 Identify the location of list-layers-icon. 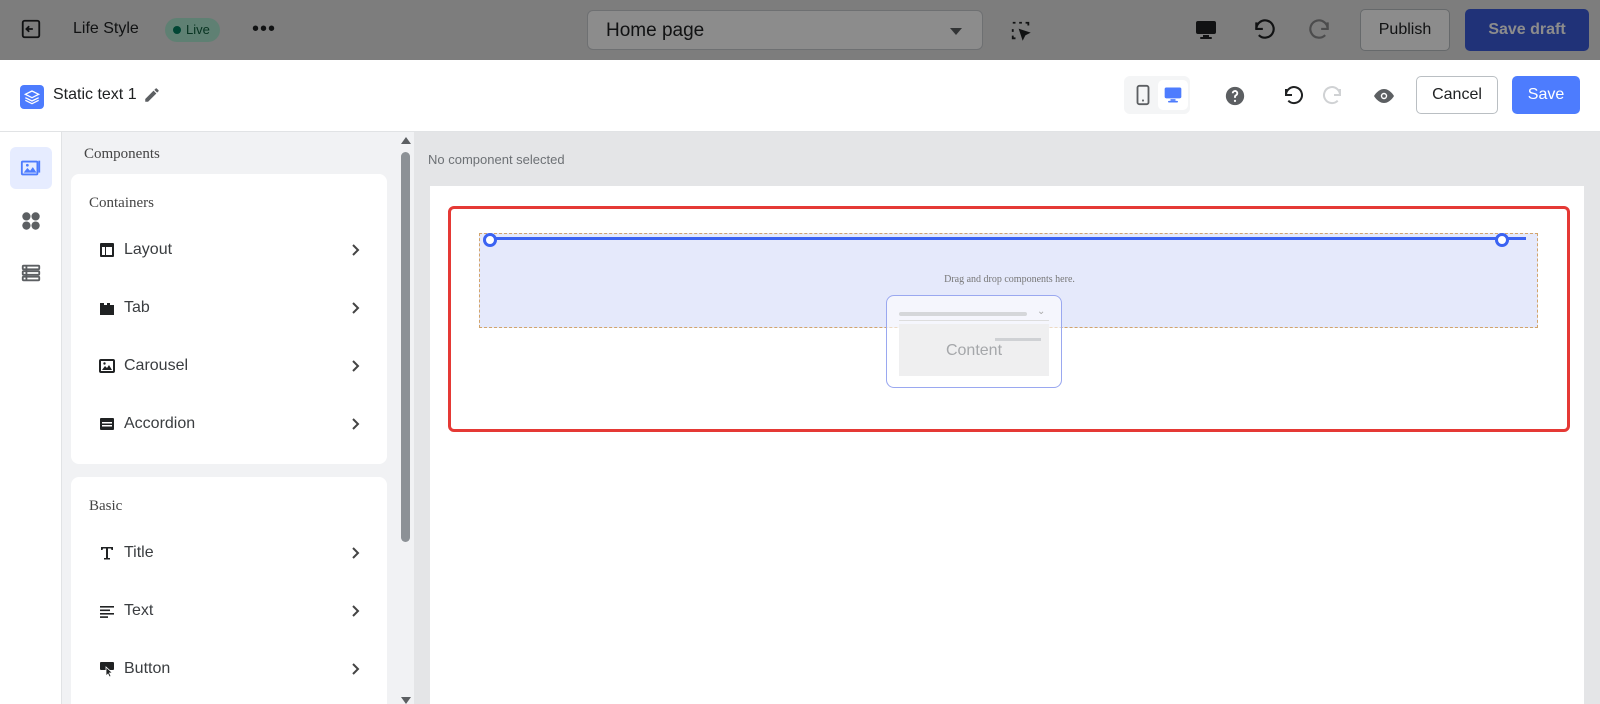
(31, 273).